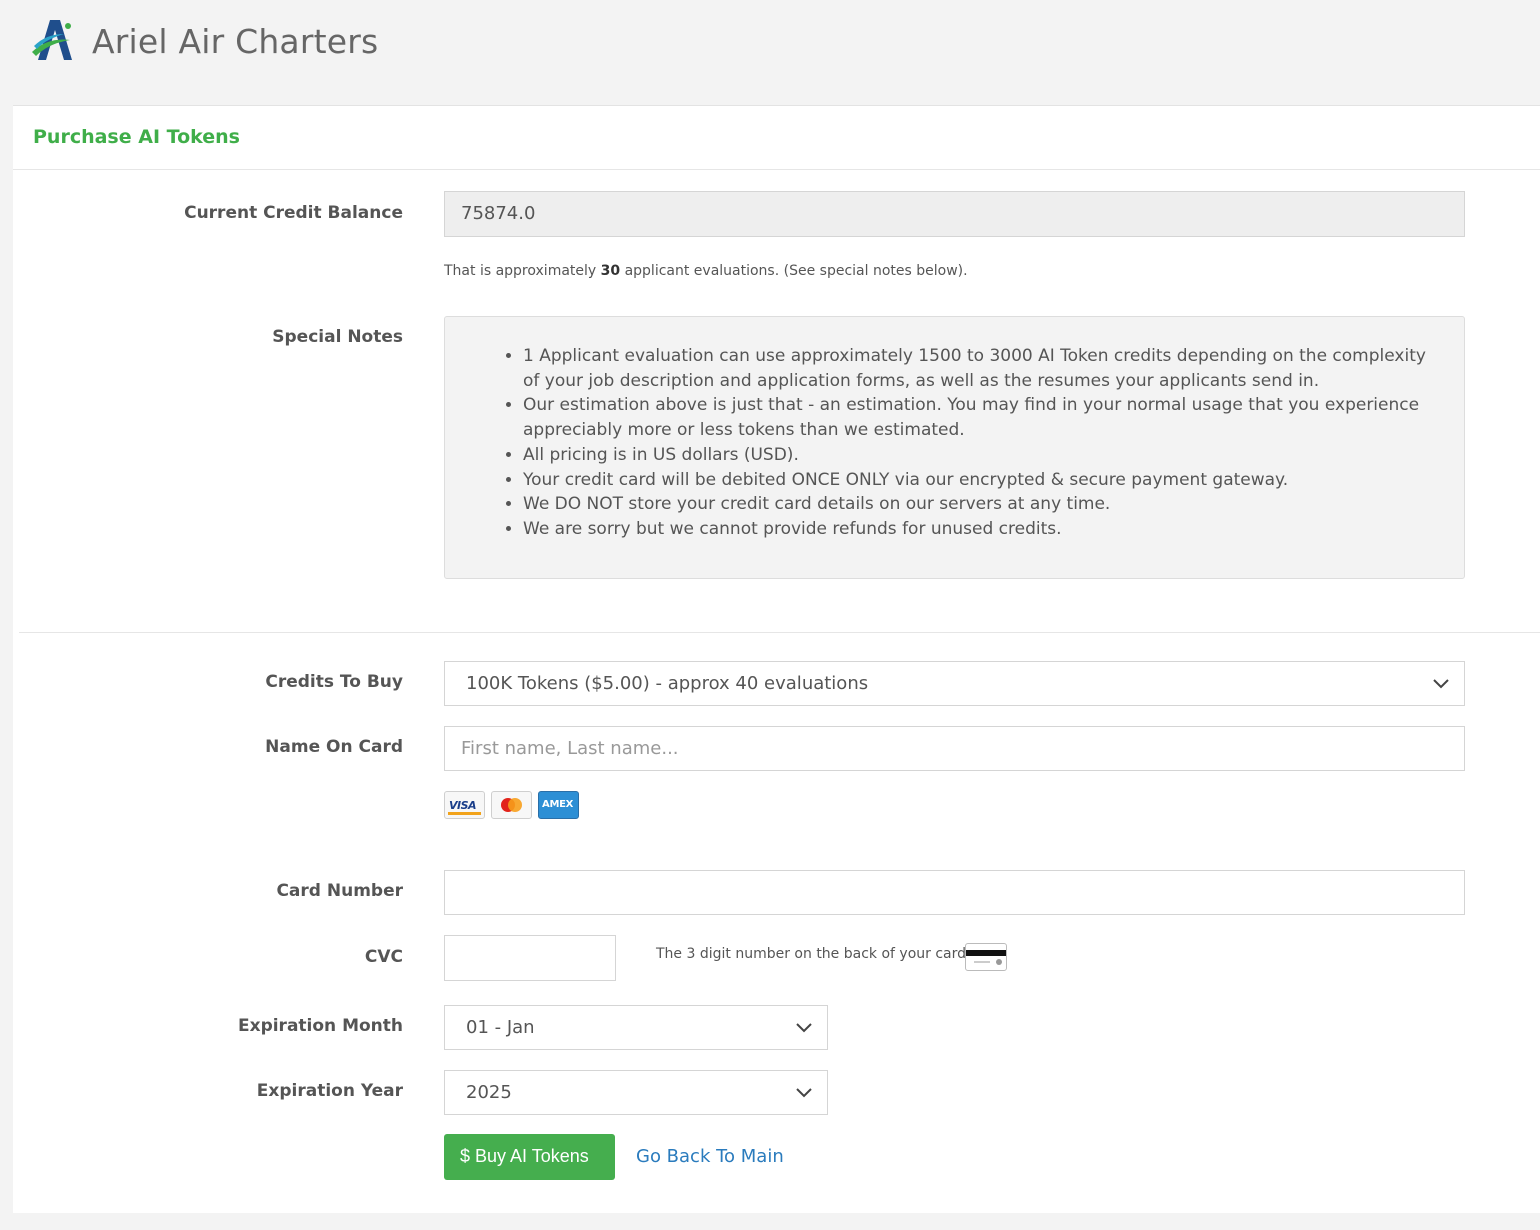 This screenshot has height=1230, width=1540. Describe the element at coordinates (235, 41) in the screenshot. I see `brand-name: Ariel Air Charters` at that location.